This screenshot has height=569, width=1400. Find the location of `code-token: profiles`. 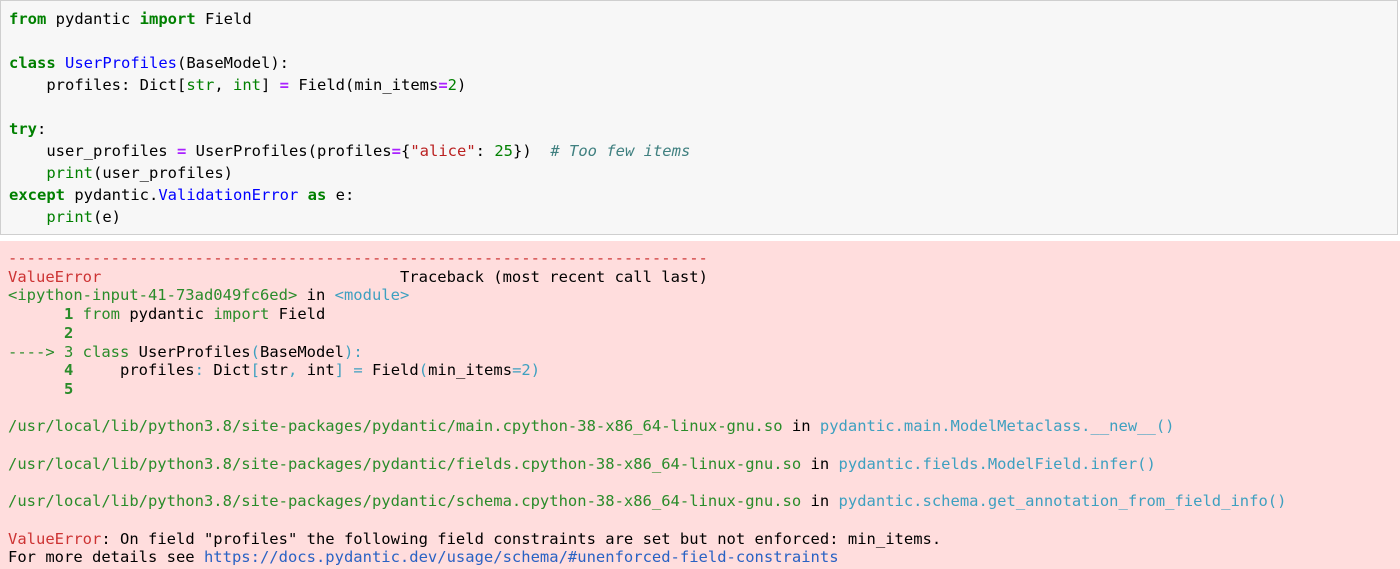

code-token: profiles is located at coordinates (134, 370).